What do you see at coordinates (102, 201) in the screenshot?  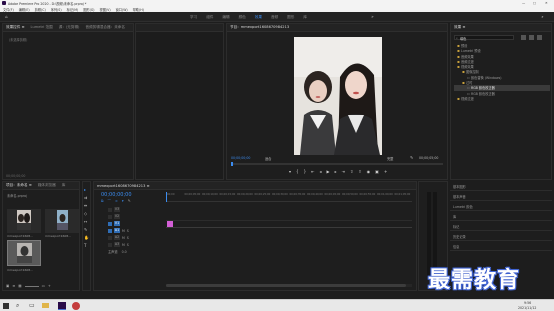 I see `insert-overwrite-icon: ⧉` at bounding box center [102, 201].